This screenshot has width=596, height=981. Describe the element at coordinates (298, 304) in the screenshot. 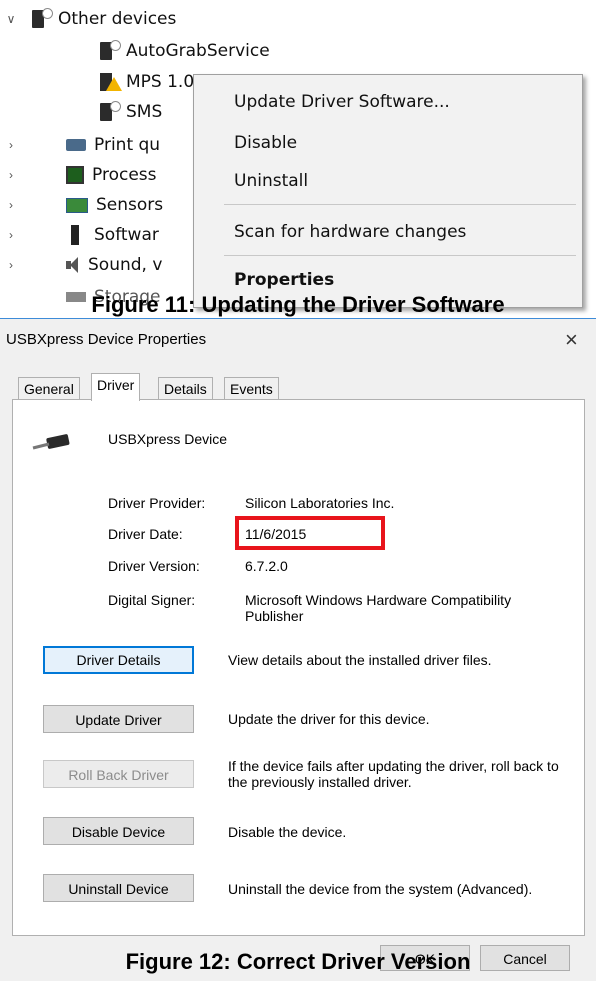

I see `figure-caption: Figure 11: Updating the Driver Software` at that location.